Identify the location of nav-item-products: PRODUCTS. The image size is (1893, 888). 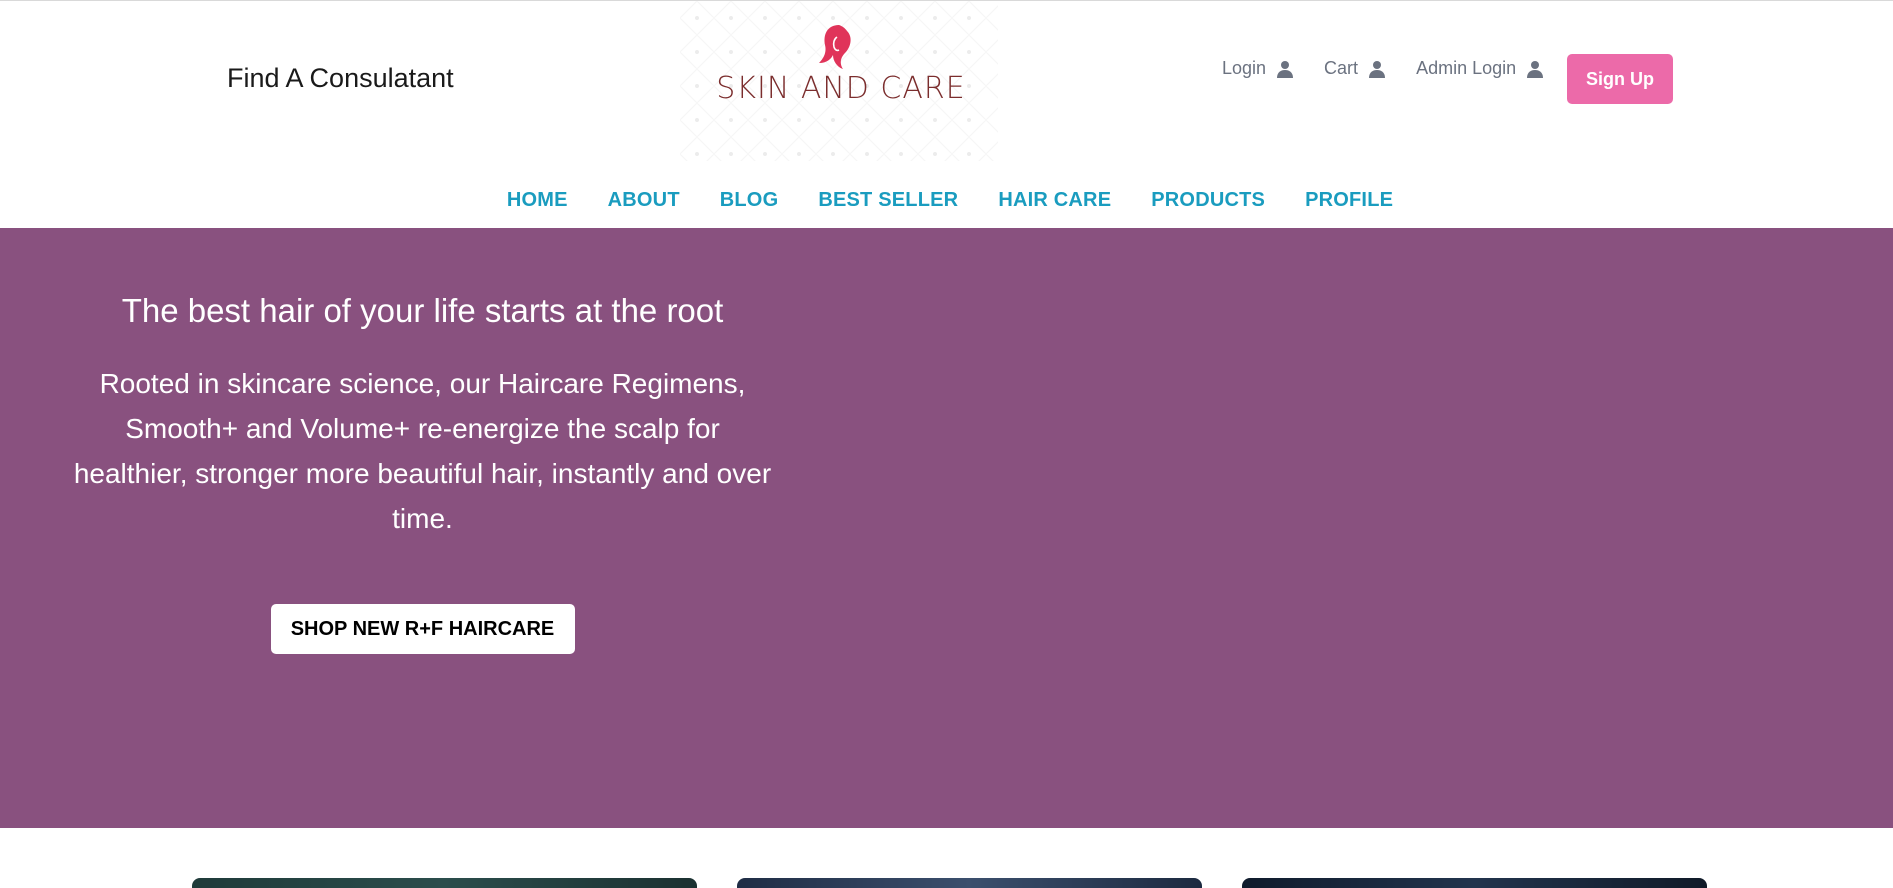
(1208, 200).